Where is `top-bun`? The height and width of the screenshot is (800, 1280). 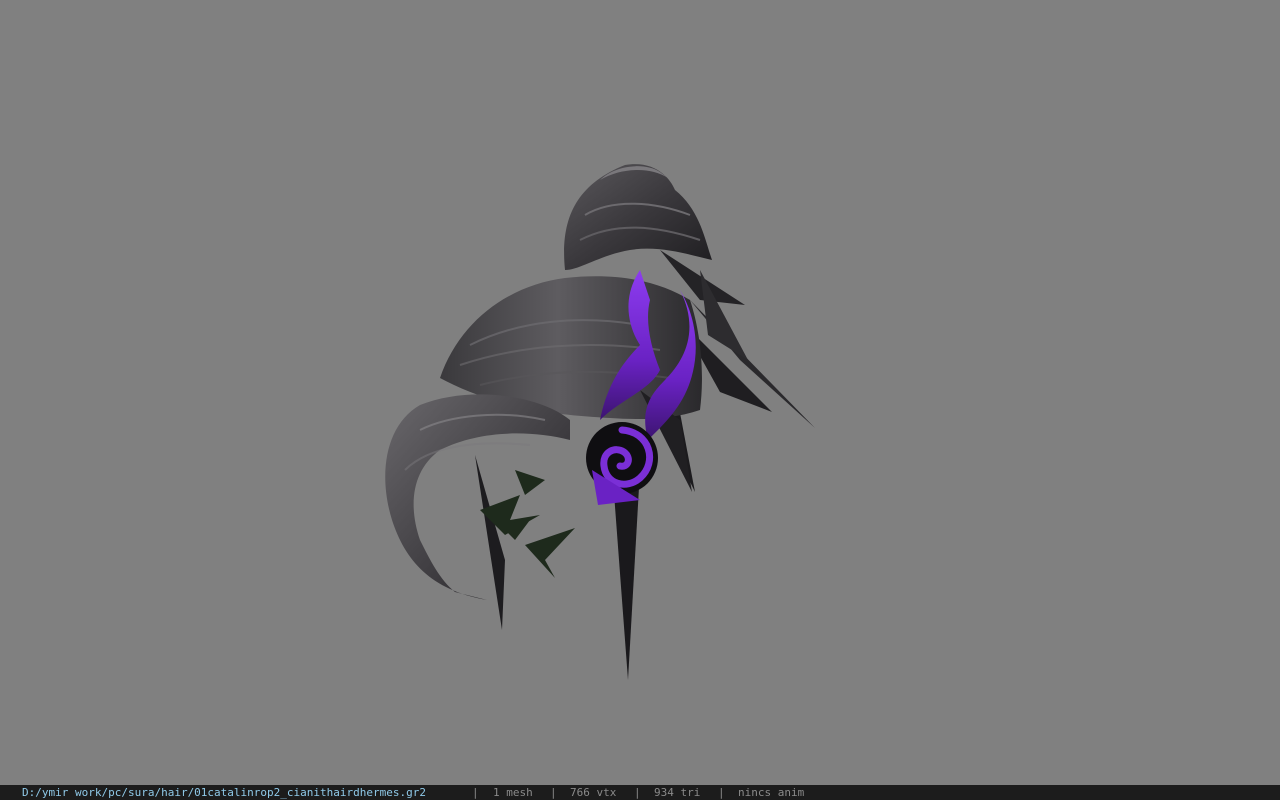
top-bun is located at coordinates (638, 217).